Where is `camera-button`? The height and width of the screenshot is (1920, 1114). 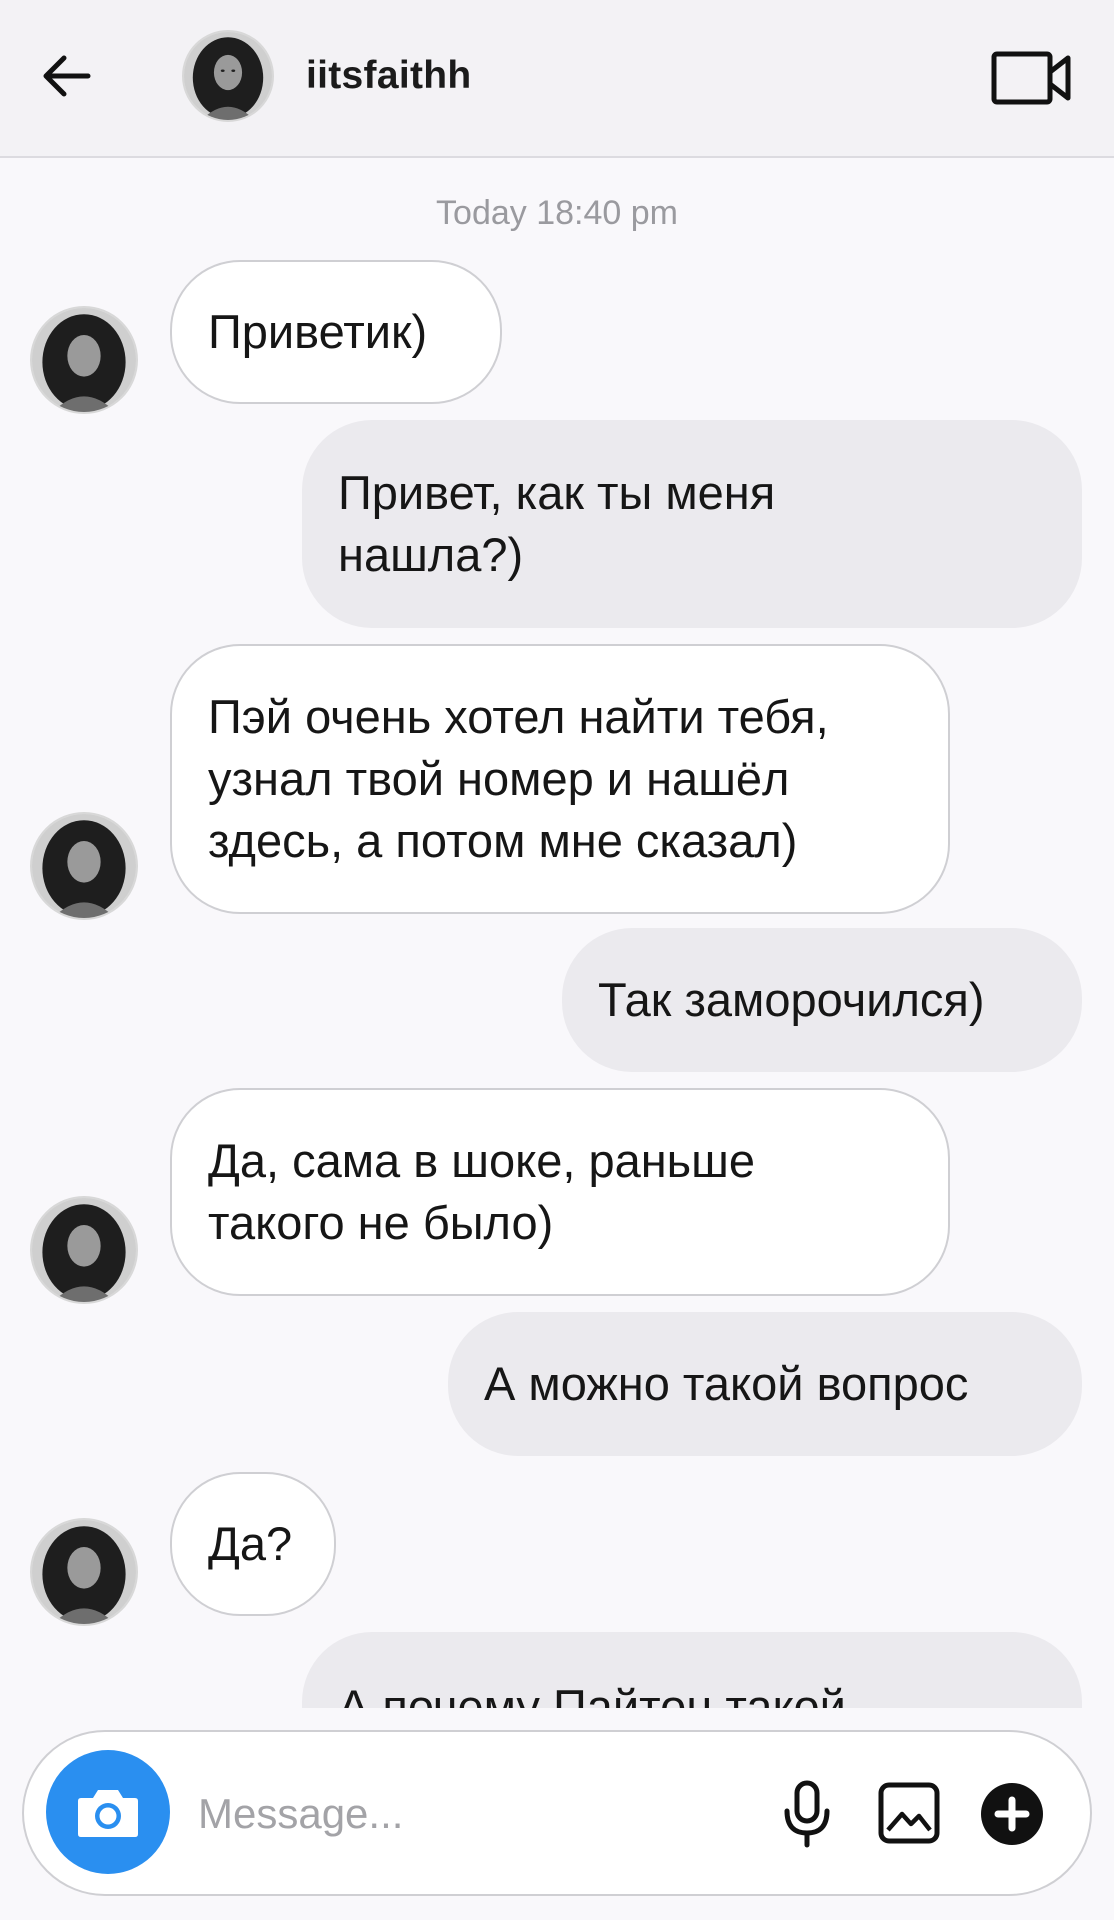 camera-button is located at coordinates (108, 1812).